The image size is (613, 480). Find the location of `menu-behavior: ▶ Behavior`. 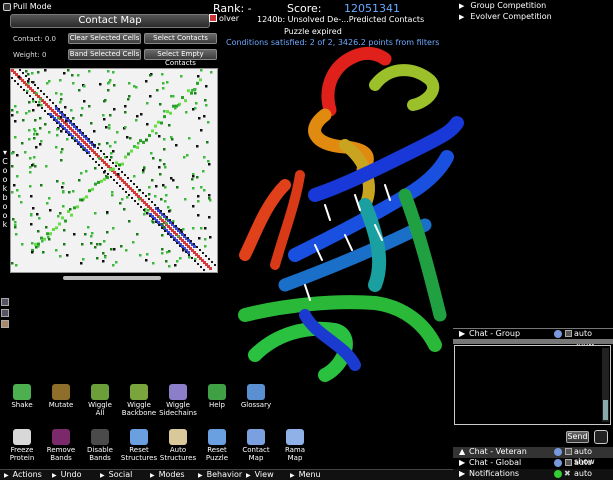

menu-behavior: ▶ Behavior is located at coordinates (220, 475).